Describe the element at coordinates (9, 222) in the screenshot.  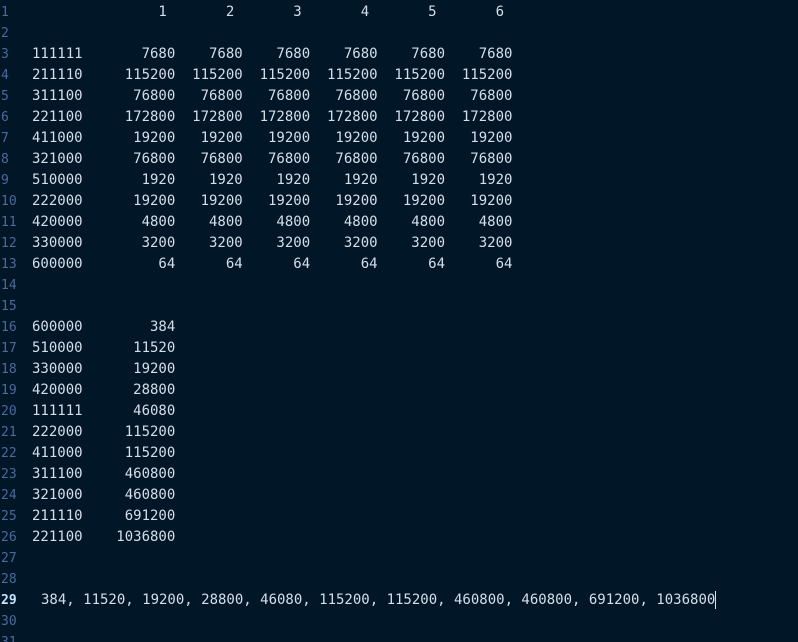
I see `line-number: 11` at that location.